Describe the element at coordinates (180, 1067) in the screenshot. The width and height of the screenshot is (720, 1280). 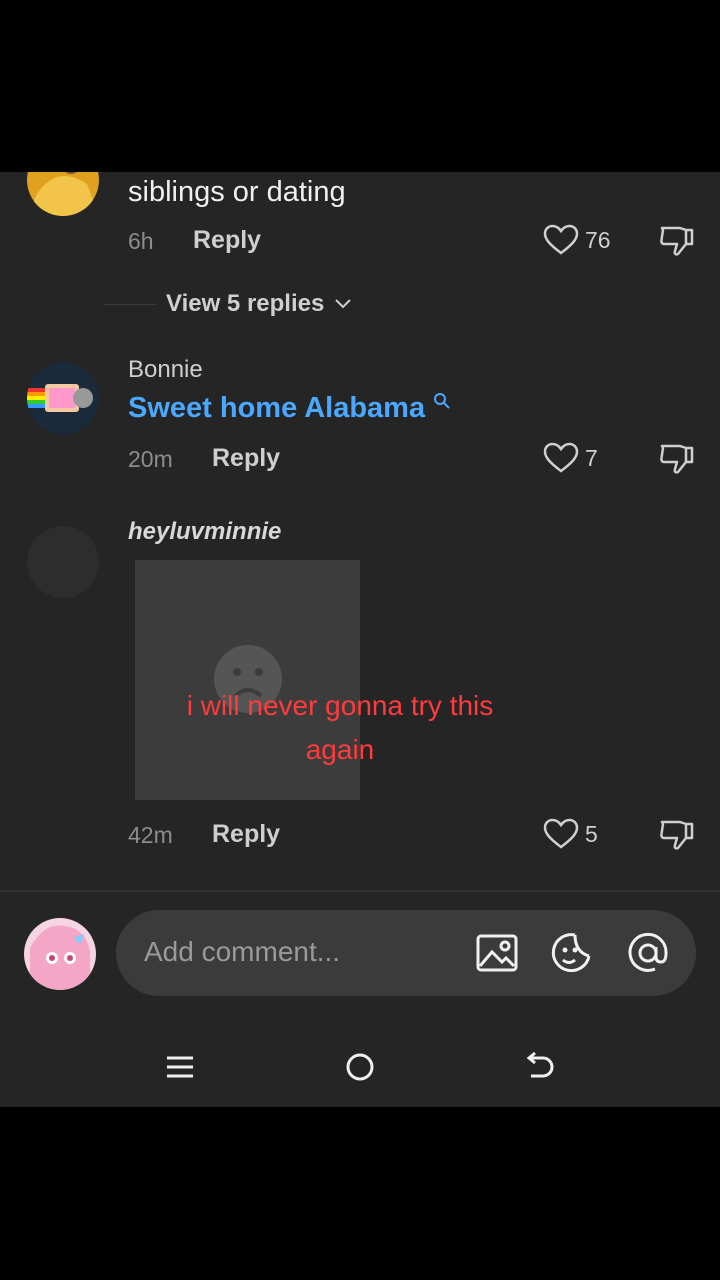
I see `menu-icon` at that location.